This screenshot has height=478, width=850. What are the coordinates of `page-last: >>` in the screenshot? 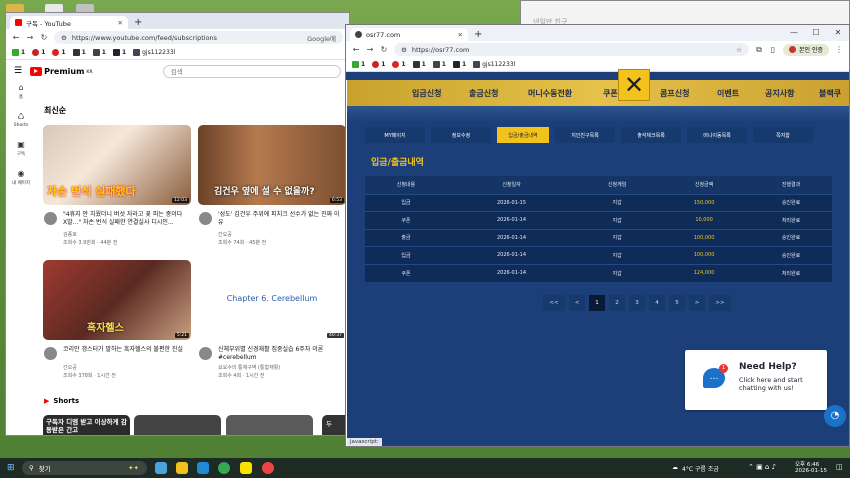 It's located at (720, 303).